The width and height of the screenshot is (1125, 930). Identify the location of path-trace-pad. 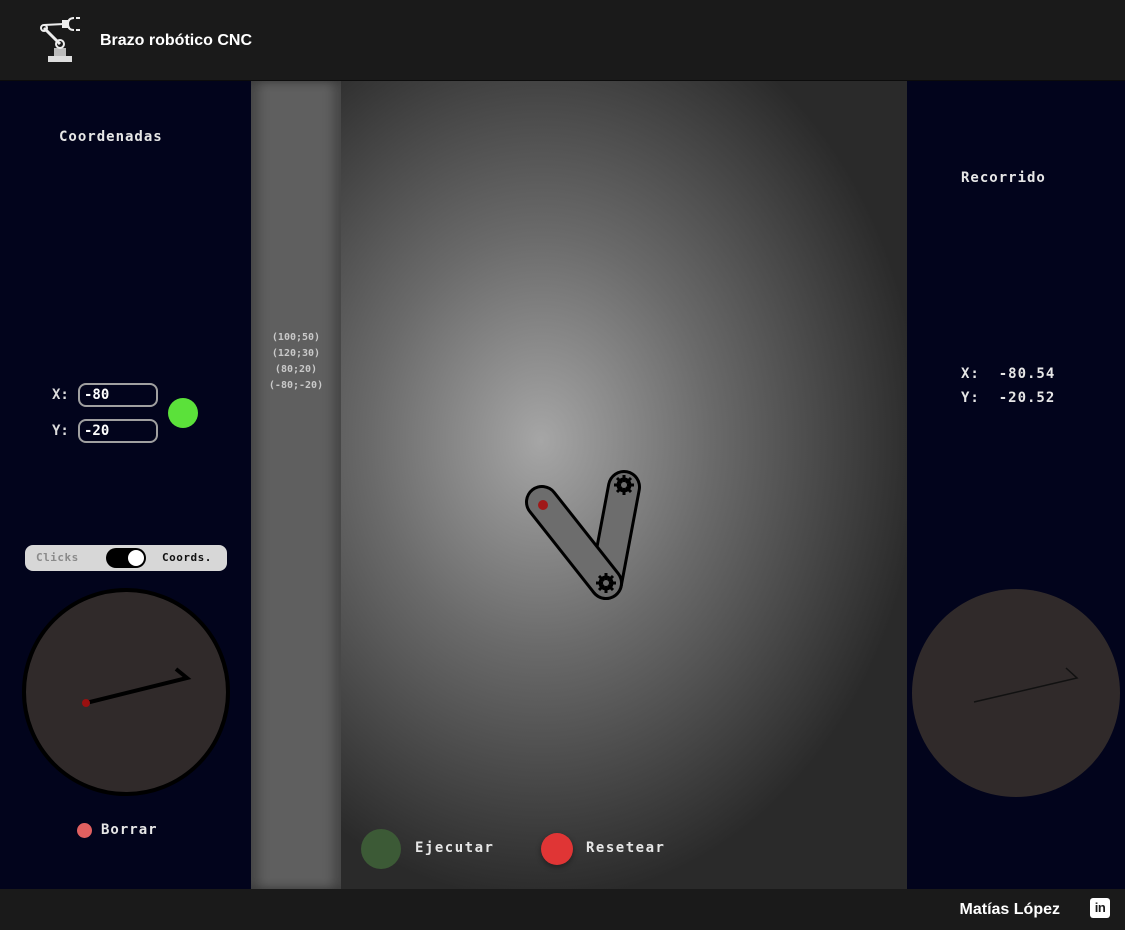
(1016, 693).